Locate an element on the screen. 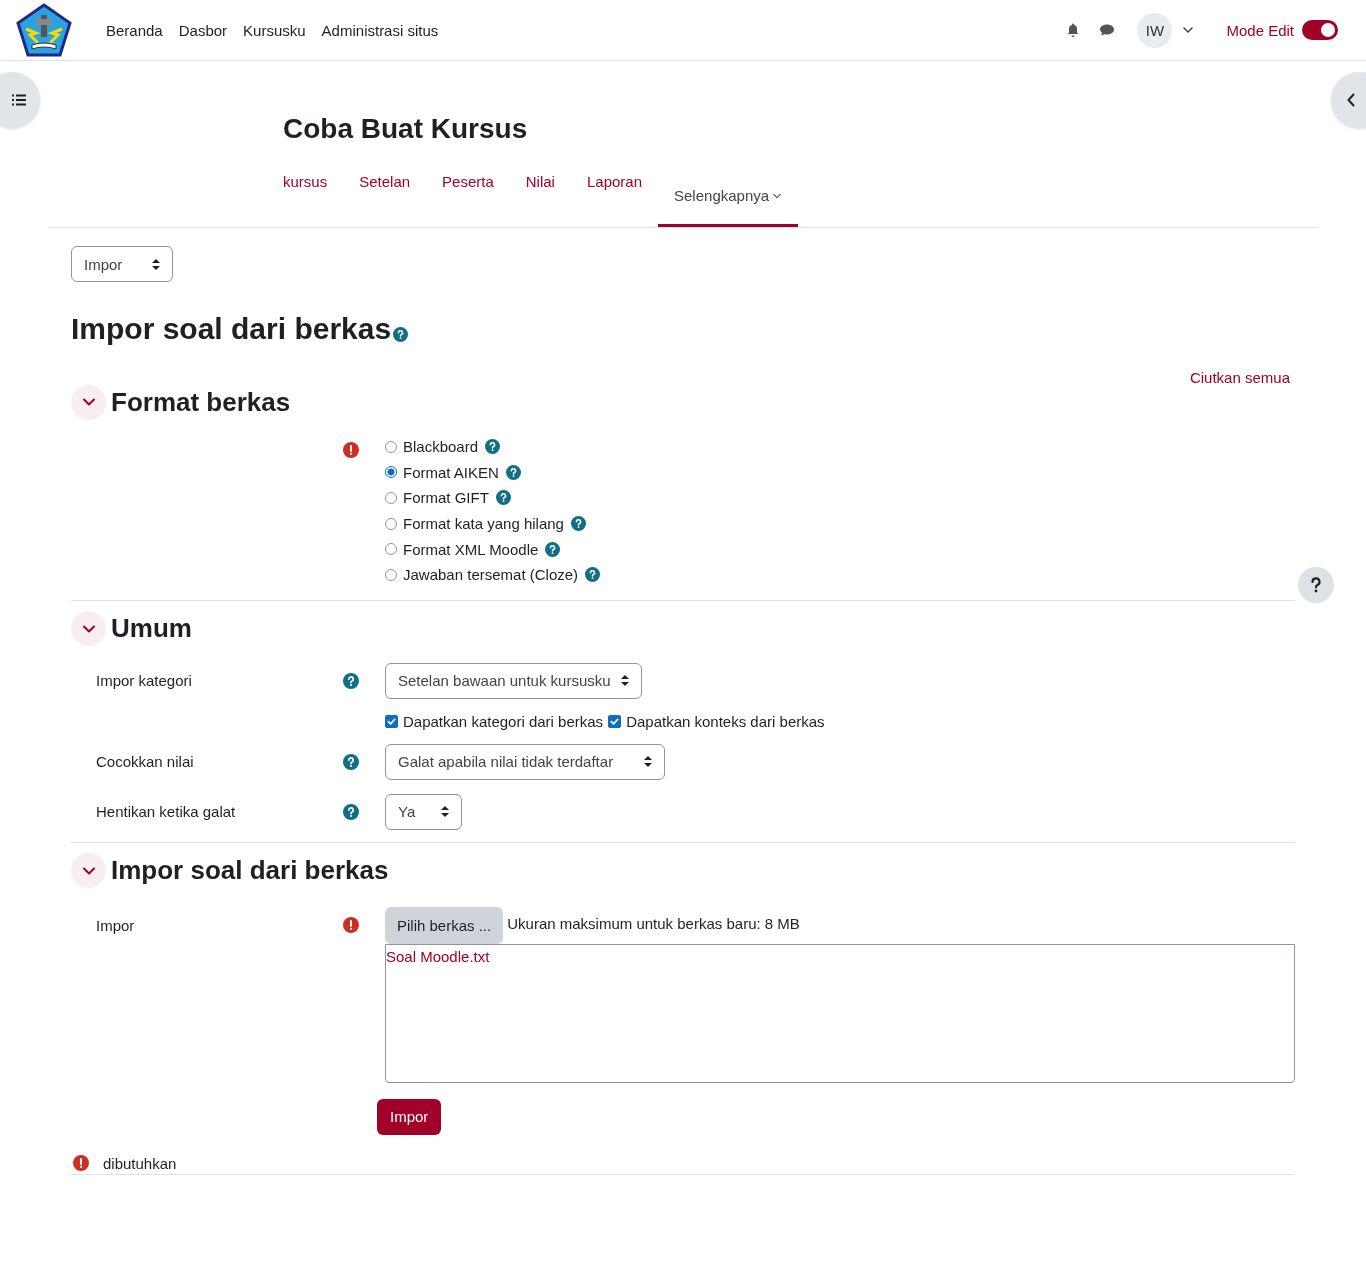 The image size is (1366, 1271). page-heading: Impor soal dari berkas is located at coordinates (231, 329).